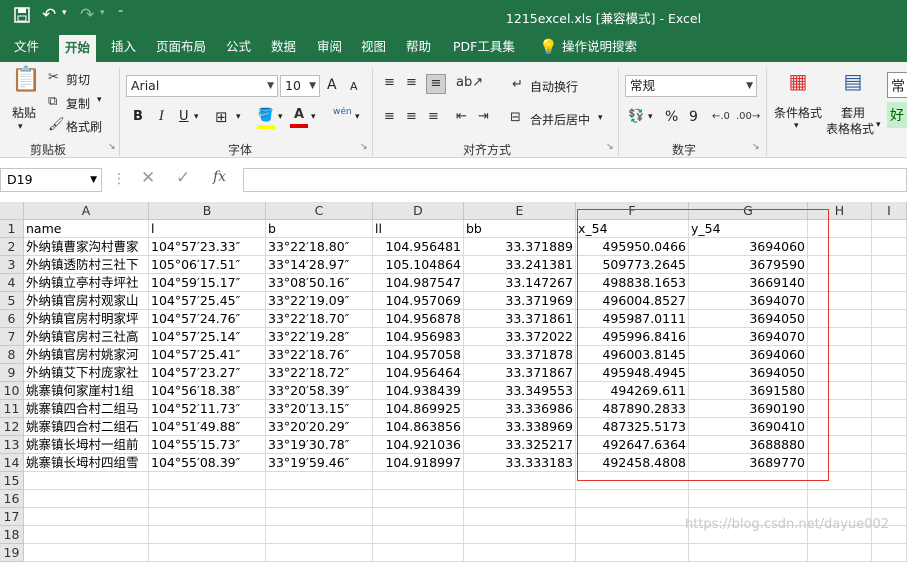 This screenshot has height=562, width=907. What do you see at coordinates (202, 86) in the screenshot?
I see `font-name-select: Arial ▼` at bounding box center [202, 86].